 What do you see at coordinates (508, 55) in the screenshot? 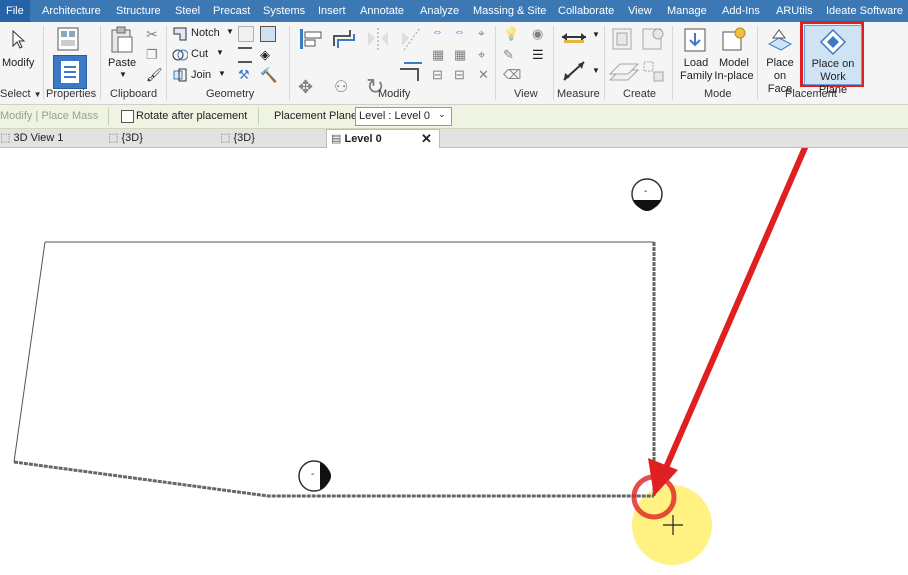
I see `pencil-icon: ✎` at bounding box center [508, 55].